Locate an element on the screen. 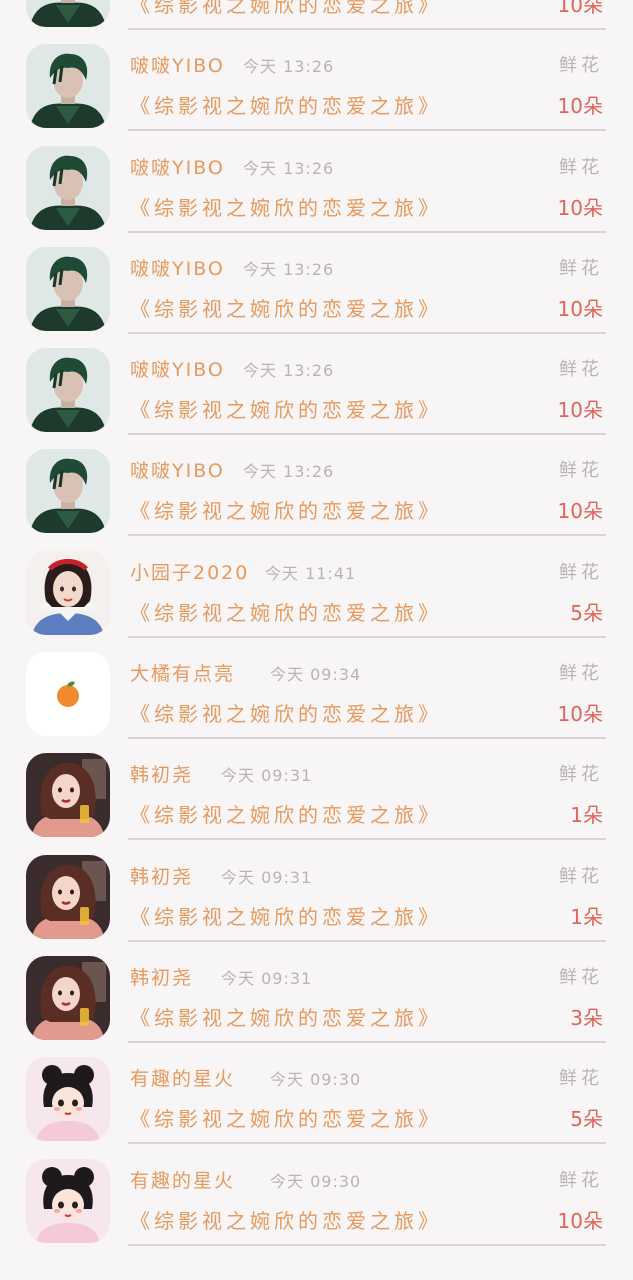 The image size is (633, 1280). gift-record-row: 啵啵YIBO今天 13:26鲜花《综影视之婉欣的恋爱之旅》10朵 is located at coordinates (316, 15).